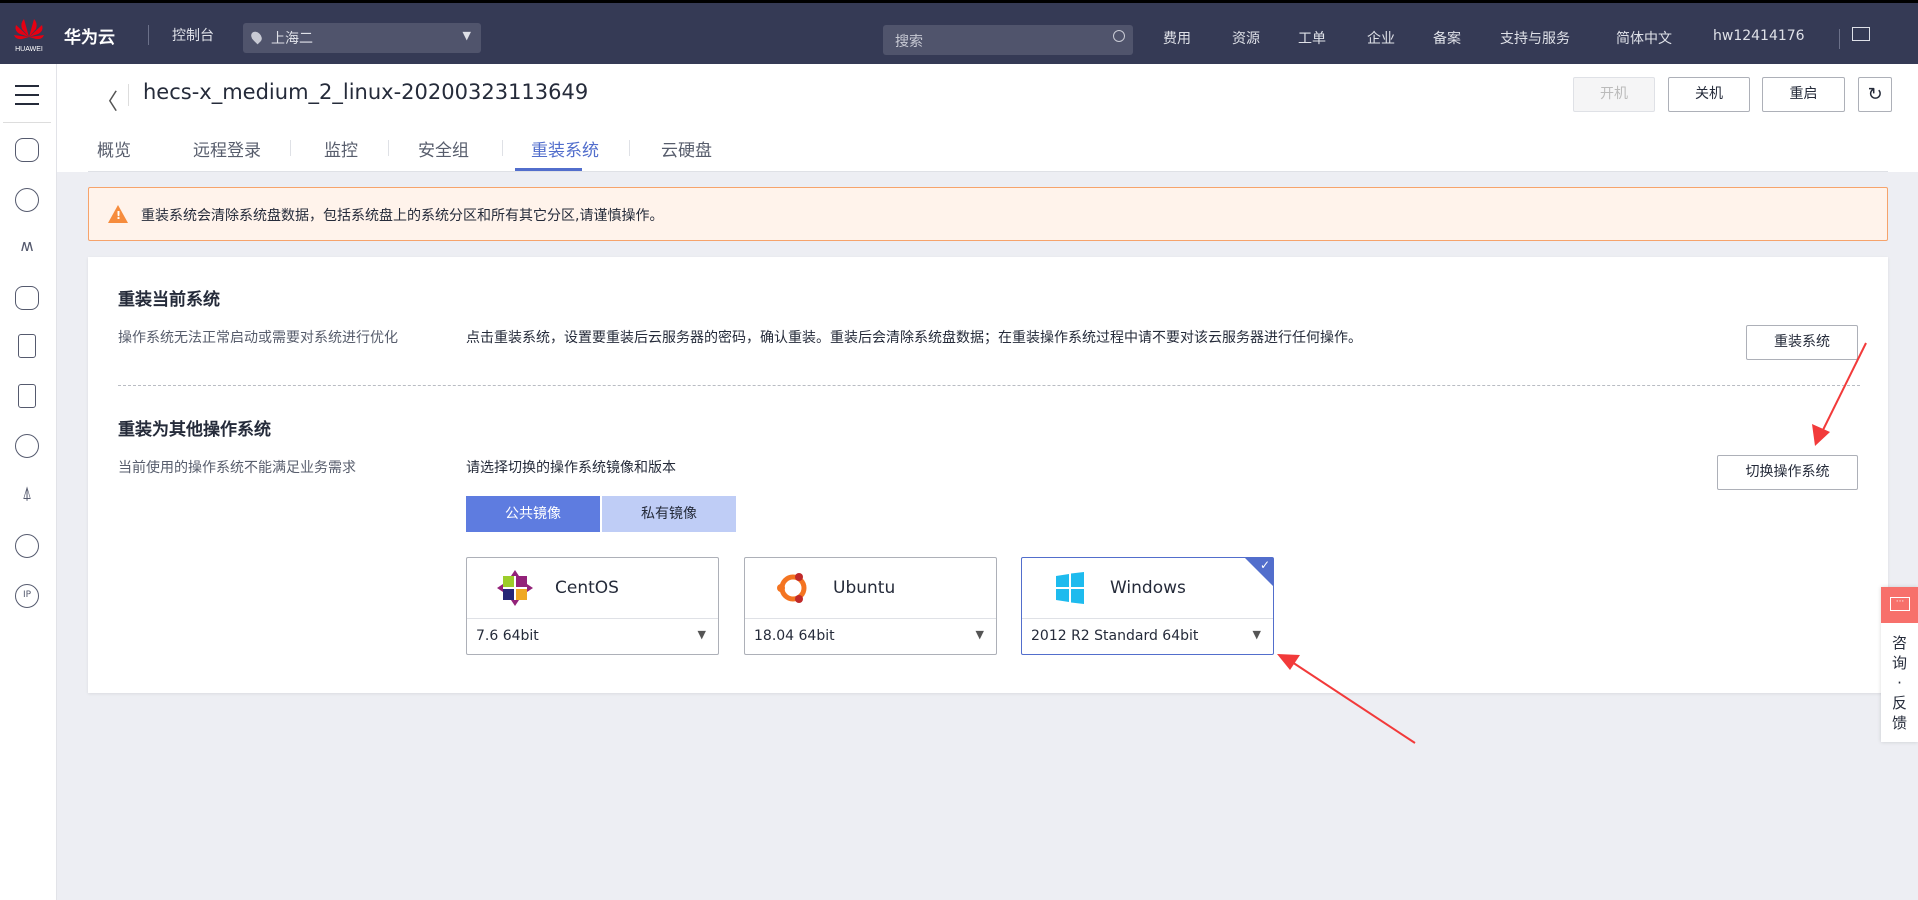 The width and height of the screenshot is (1918, 900). I want to click on selected-check-icon: ✓, so click(1259, 572).